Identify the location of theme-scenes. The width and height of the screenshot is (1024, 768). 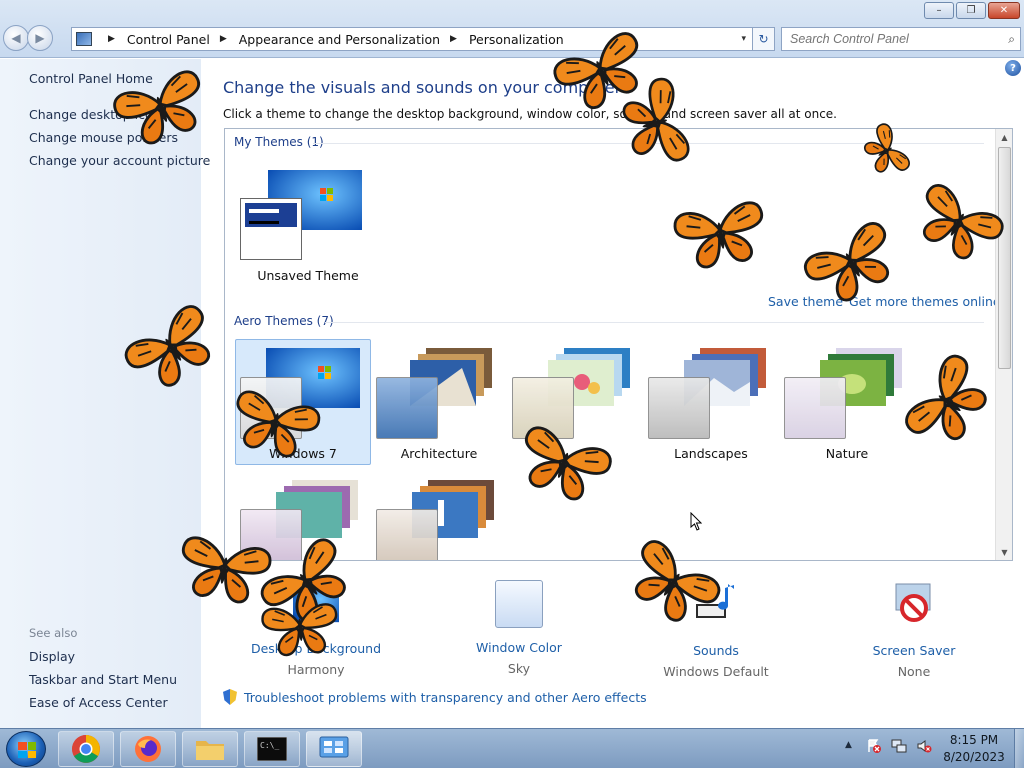
(303, 515).